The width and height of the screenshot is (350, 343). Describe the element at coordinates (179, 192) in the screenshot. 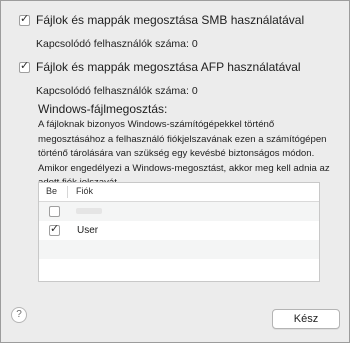

I see `table-header: Be Fiók` at that location.